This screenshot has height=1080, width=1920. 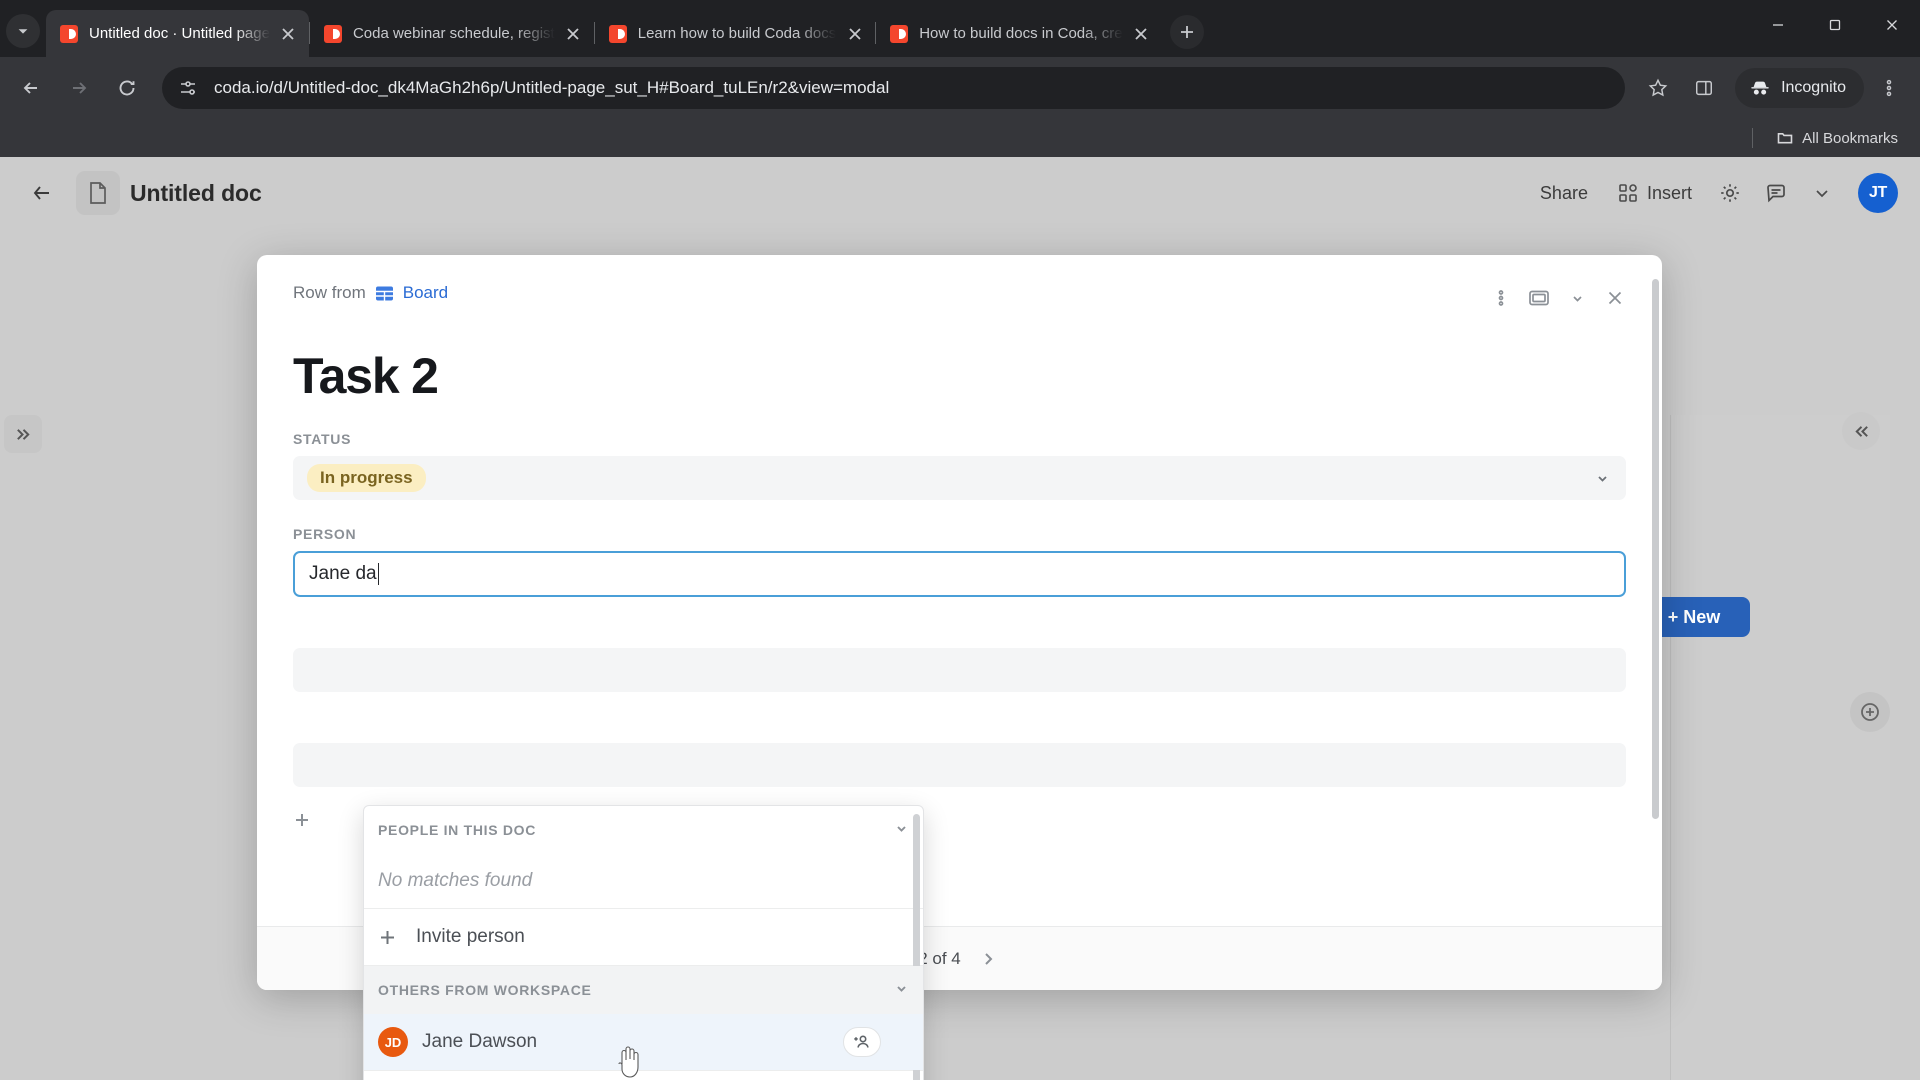 What do you see at coordinates (643, 937) in the screenshot?
I see `invite-person-item: Invite person` at bounding box center [643, 937].